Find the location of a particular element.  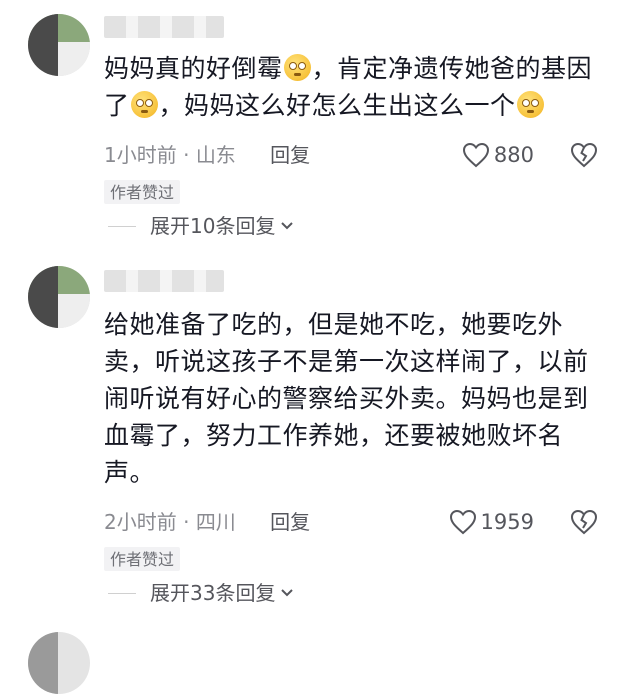

expand-replies-button: 展开33条回复 is located at coordinates (201, 593).